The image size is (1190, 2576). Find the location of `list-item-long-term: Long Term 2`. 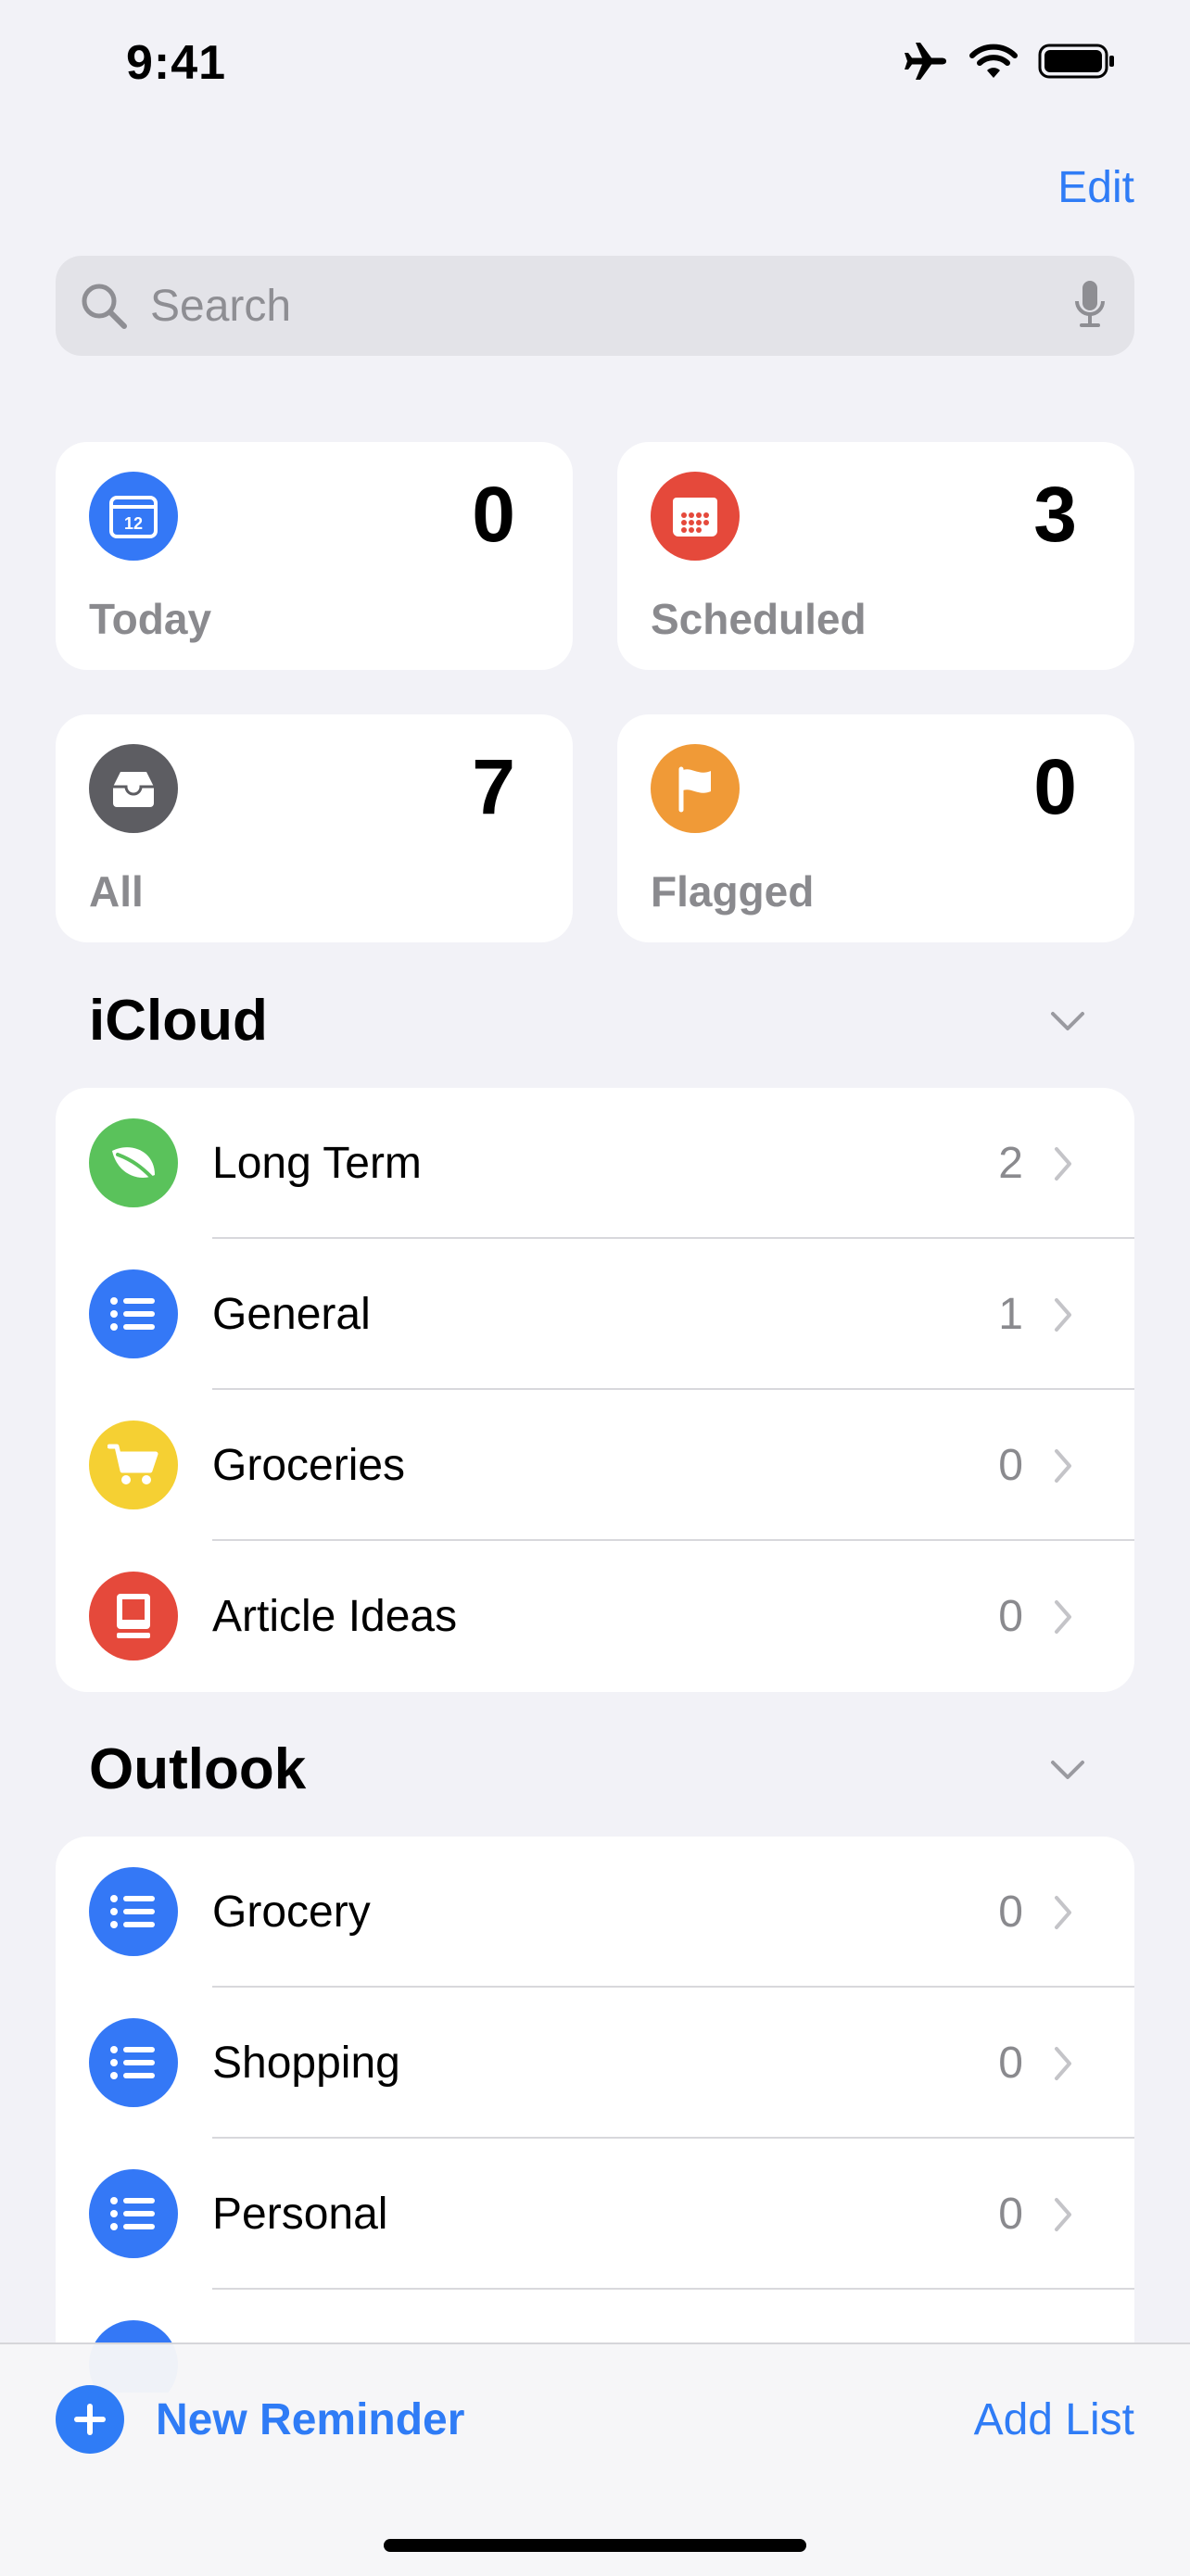

list-item-long-term: Long Term 2 is located at coordinates (595, 1163).